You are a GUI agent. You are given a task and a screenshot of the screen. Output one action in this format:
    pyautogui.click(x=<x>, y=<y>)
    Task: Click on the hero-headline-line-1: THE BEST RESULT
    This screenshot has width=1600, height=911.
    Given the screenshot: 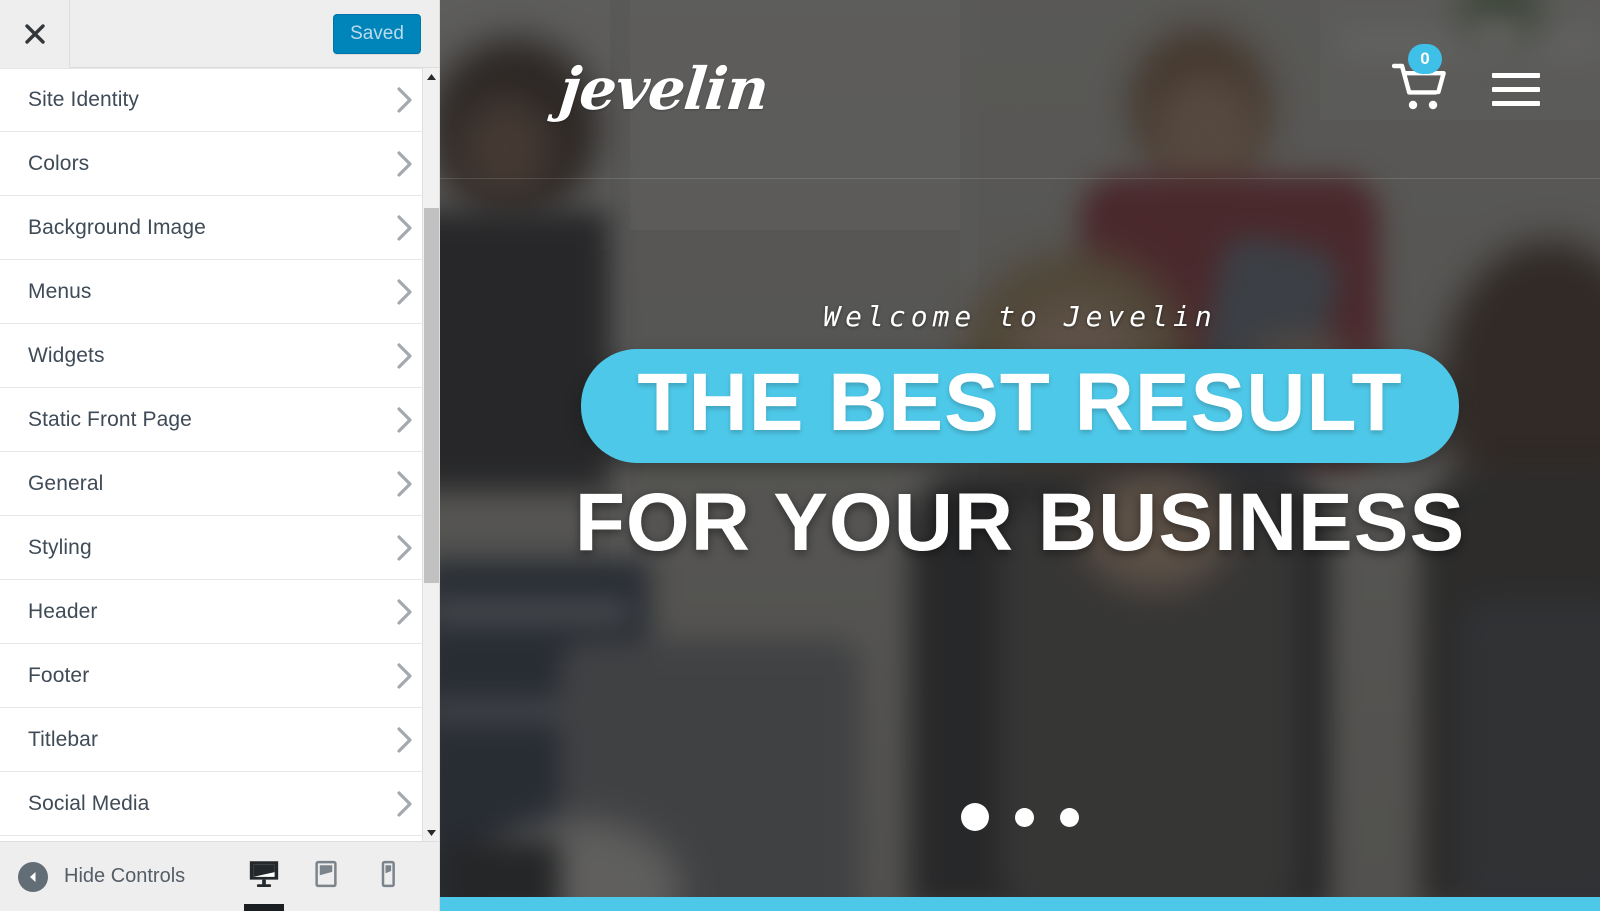 What is the action you would take?
    pyautogui.click(x=1020, y=402)
    